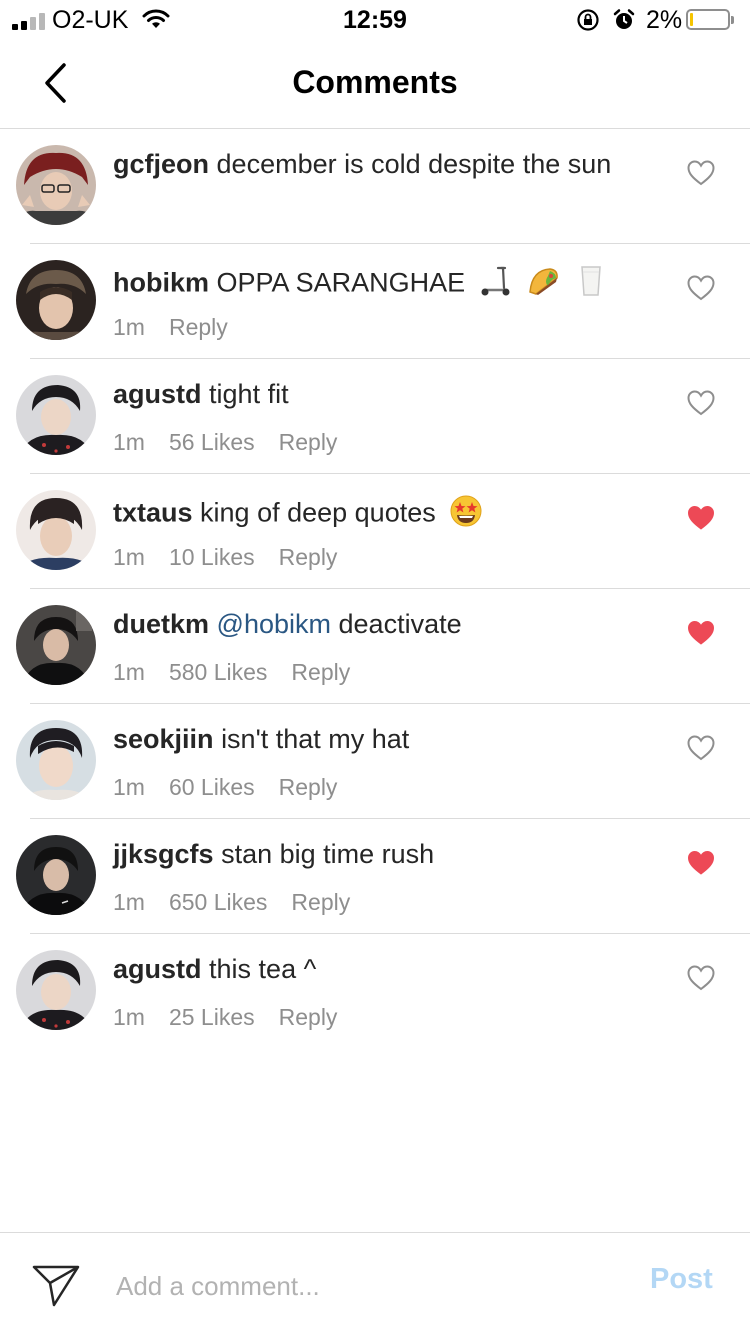  What do you see at coordinates (375, 991) in the screenshot?
I see `comment-item: agustd this tea ^ 1m 25 Likes Reply` at bounding box center [375, 991].